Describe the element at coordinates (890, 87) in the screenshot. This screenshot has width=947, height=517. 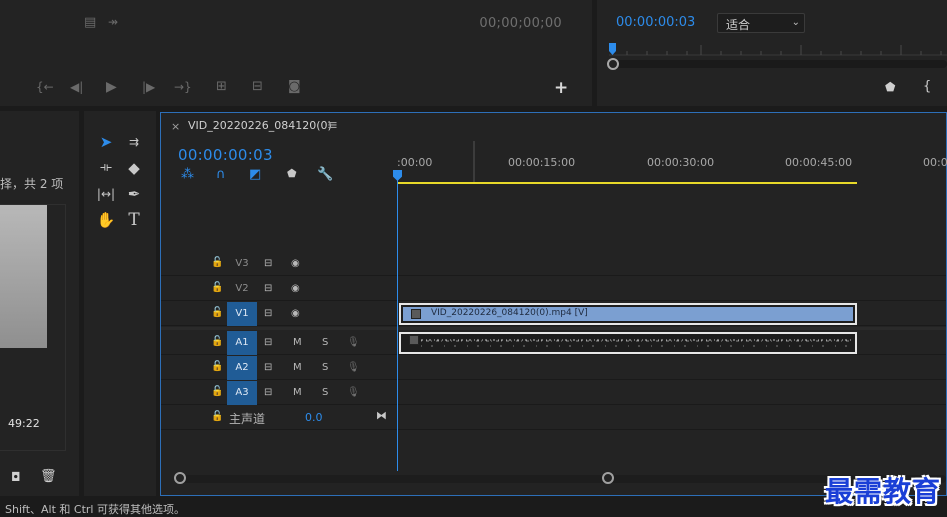
I see `marker-icon: ⬟` at that location.